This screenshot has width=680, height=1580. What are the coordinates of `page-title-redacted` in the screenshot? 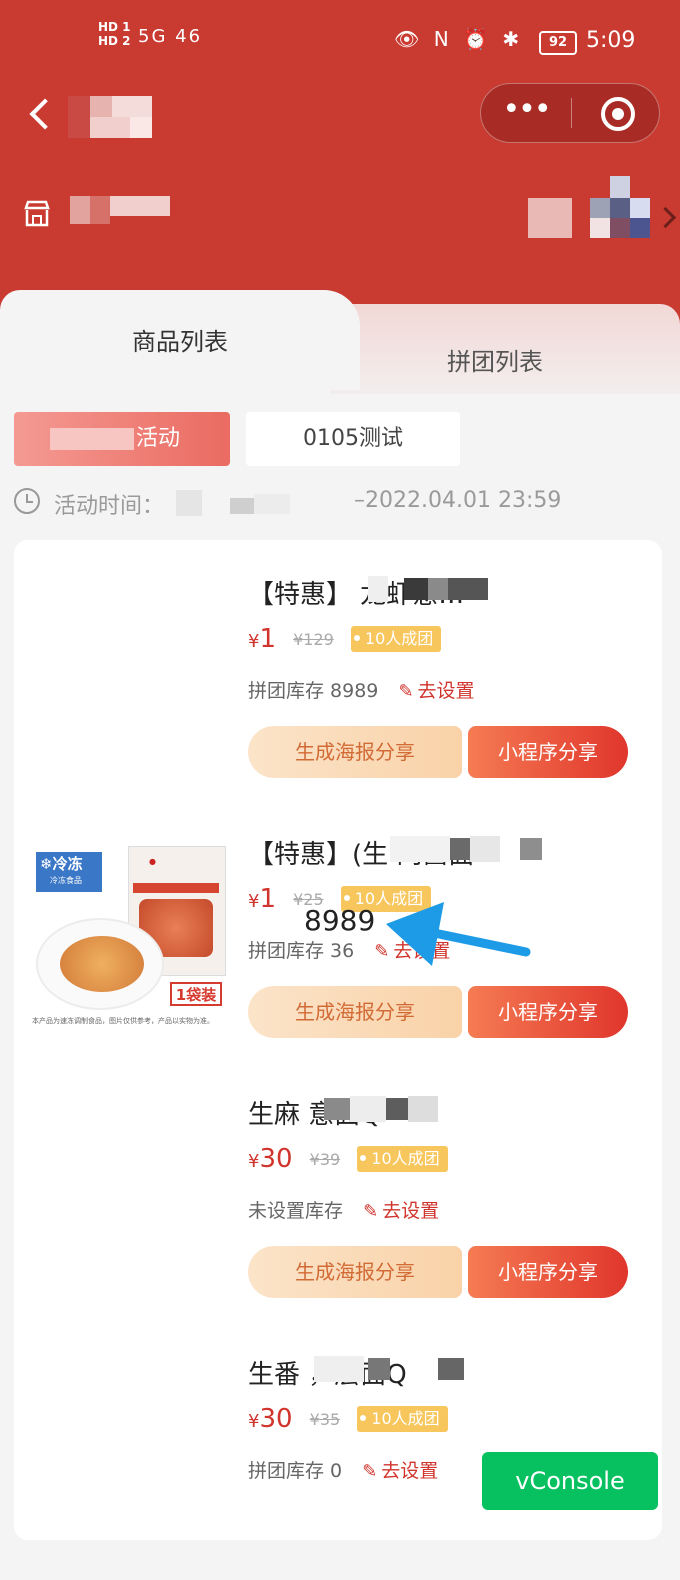 It's located at (110, 117).